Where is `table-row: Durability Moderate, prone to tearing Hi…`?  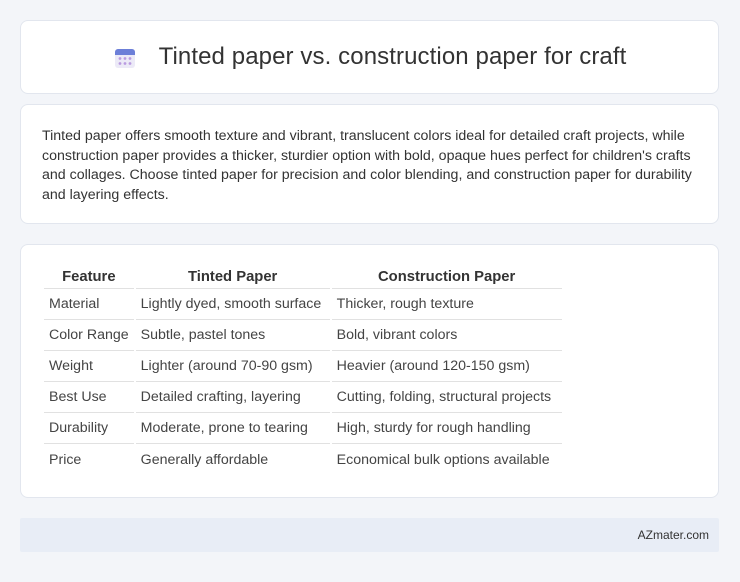
table-row: Durability Moderate, prone to tearing Hi… is located at coordinates (303, 428).